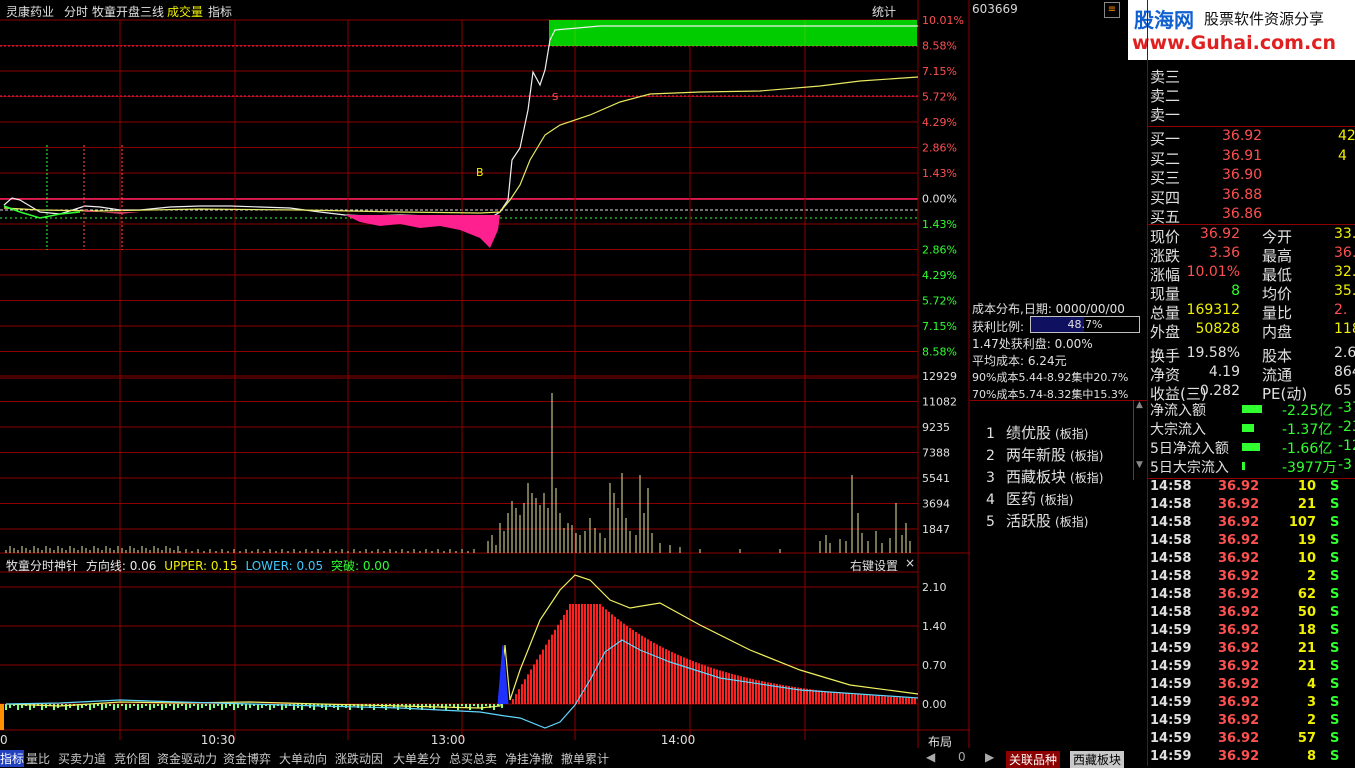 The width and height of the screenshot is (1355, 768). I want to click on volume-label: 成交量, so click(185, 11).